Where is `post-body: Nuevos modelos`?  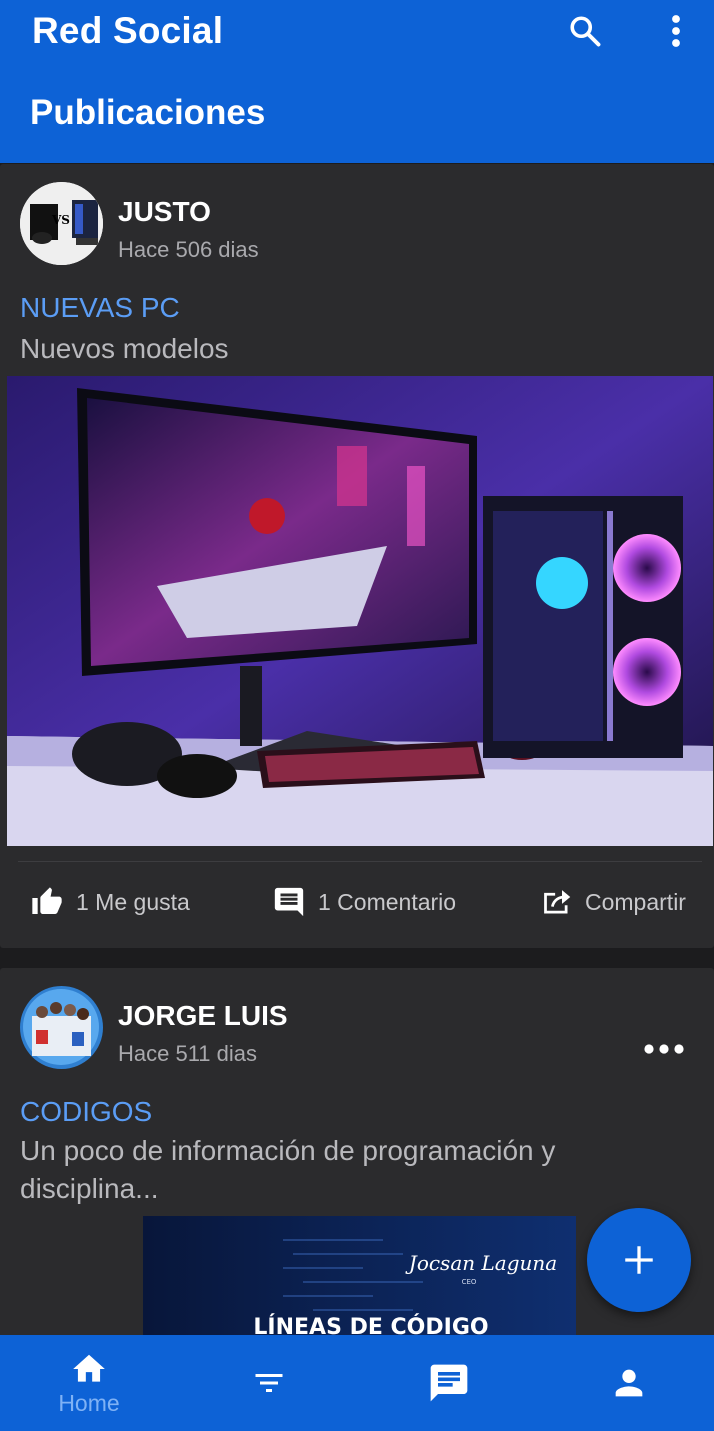
post-body: Nuevos modelos is located at coordinates (124, 348).